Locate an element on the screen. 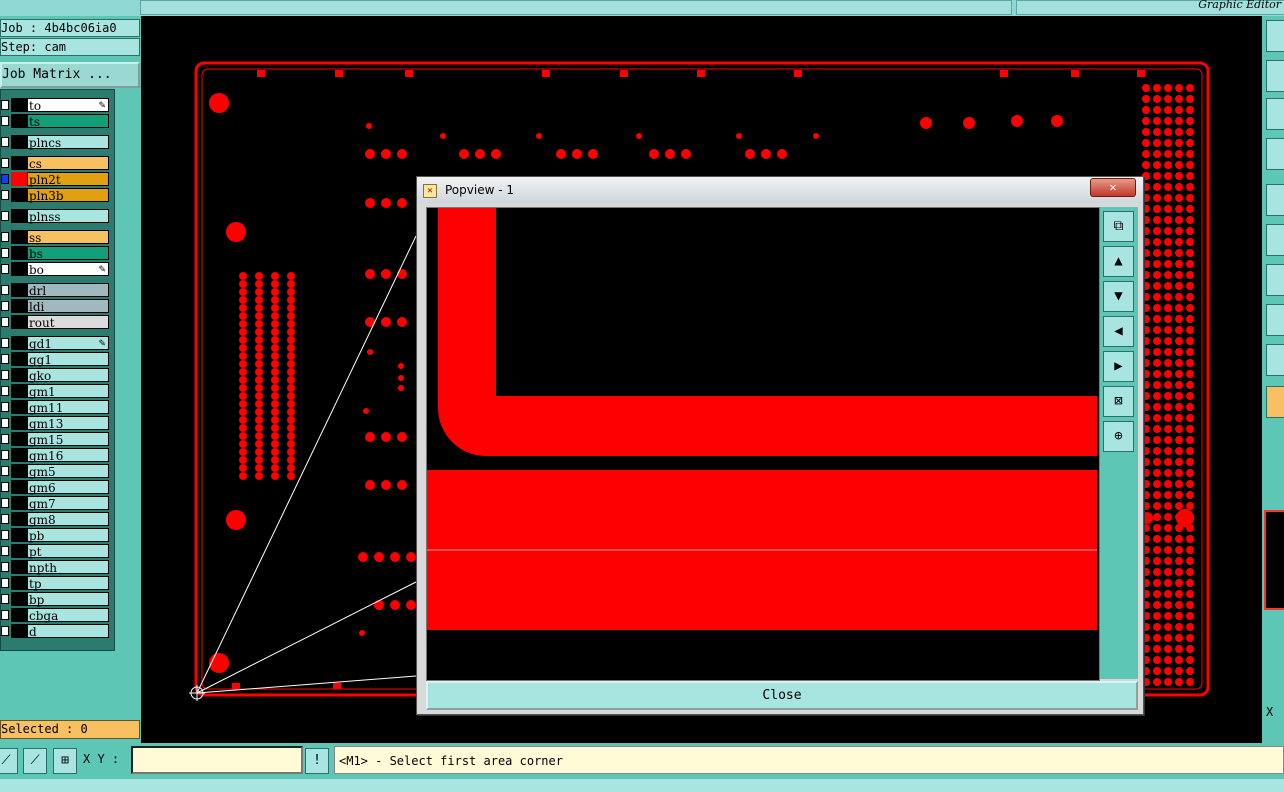  layer-row-bs: bs is located at coordinates (56, 253).